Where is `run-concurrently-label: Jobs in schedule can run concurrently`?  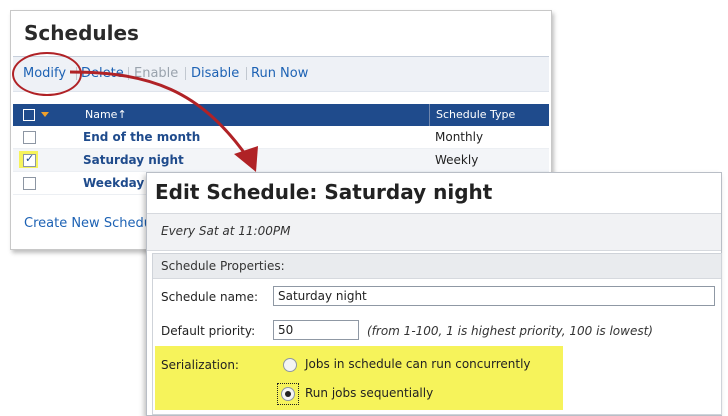 run-concurrently-label: Jobs in schedule can run concurrently is located at coordinates (418, 364).